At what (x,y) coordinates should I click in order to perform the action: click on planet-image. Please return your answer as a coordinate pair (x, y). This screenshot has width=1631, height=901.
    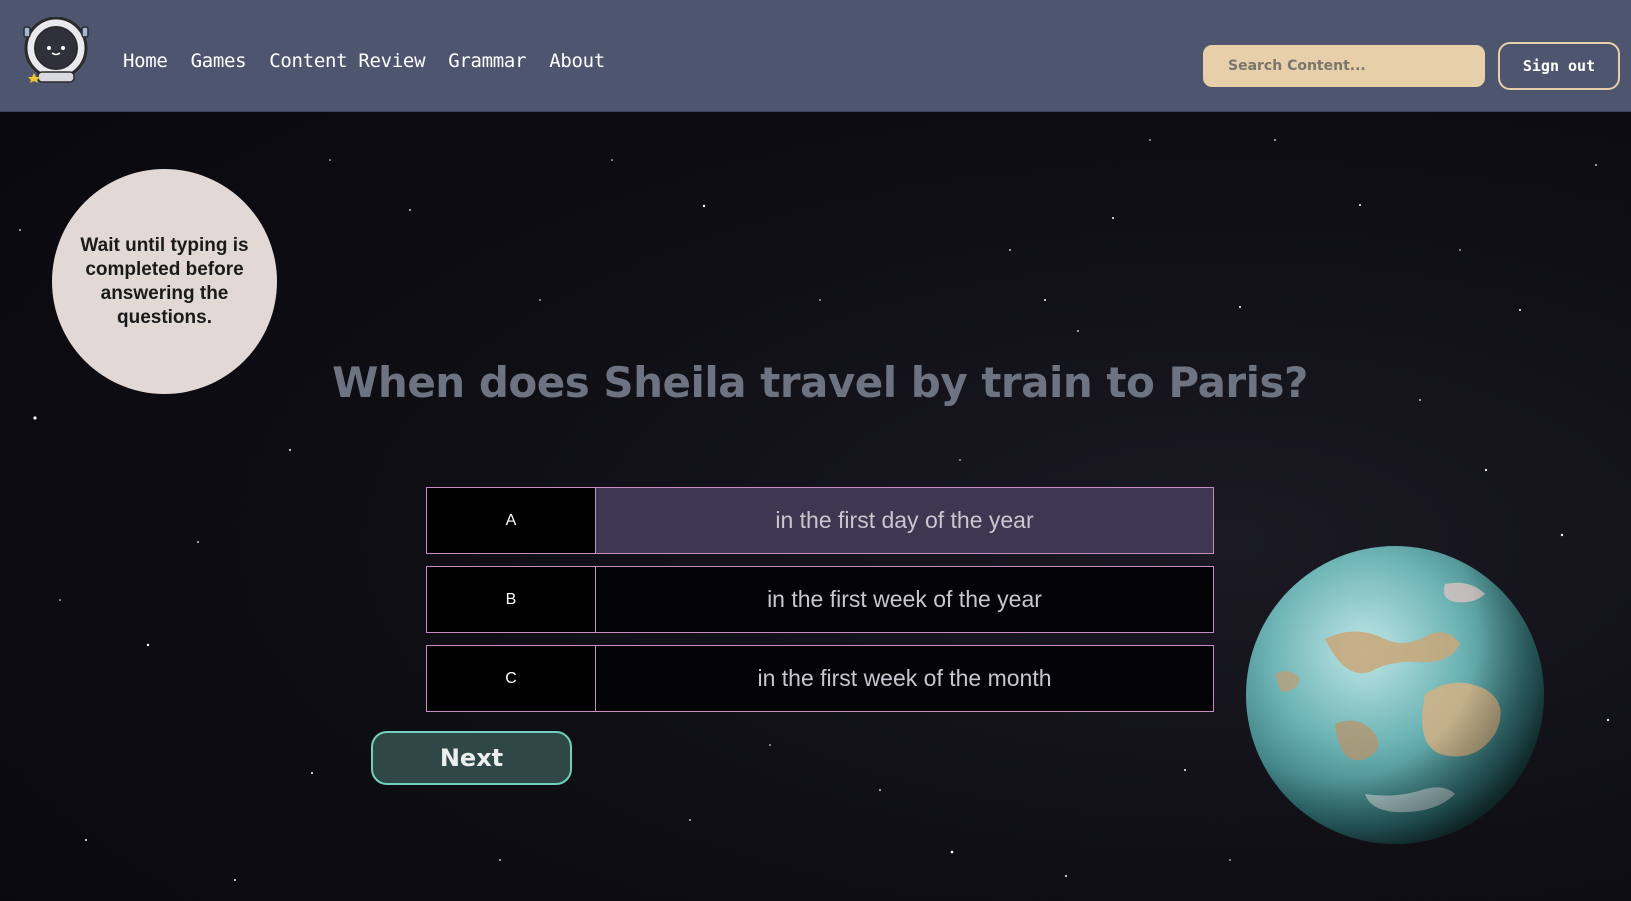
    Looking at the image, I should click on (1395, 695).